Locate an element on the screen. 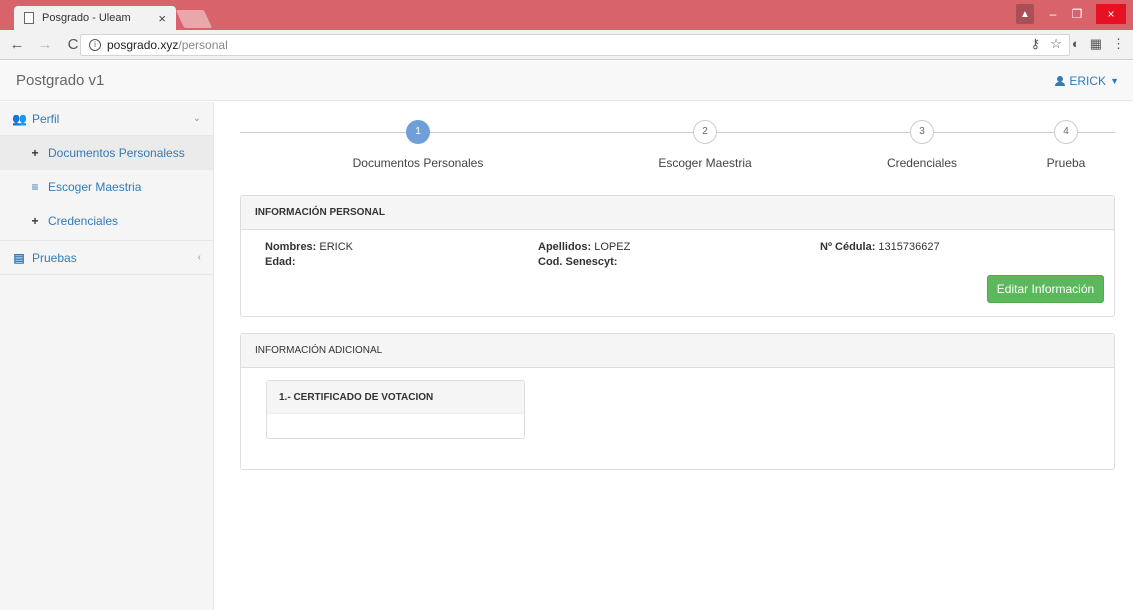  sidebar-item-documentos: + Documentos Personaless is located at coordinates (106, 153).